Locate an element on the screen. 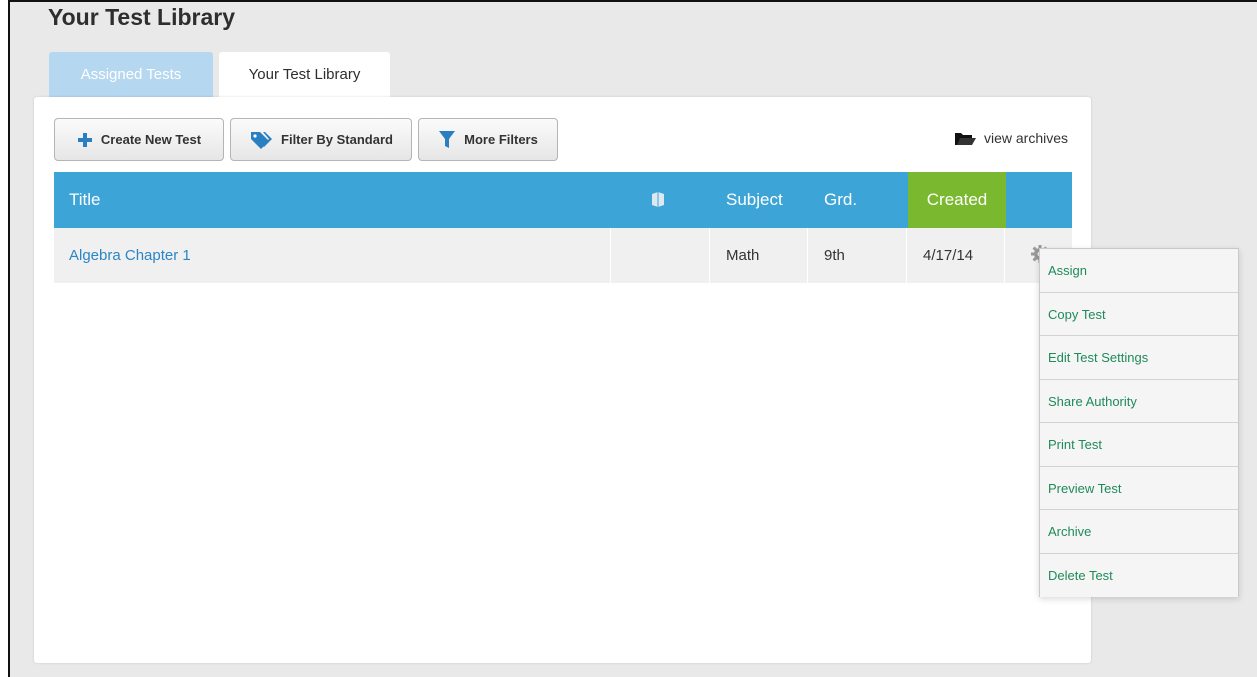  menu-item-delete-test: Delete Test is located at coordinates (1139, 575).